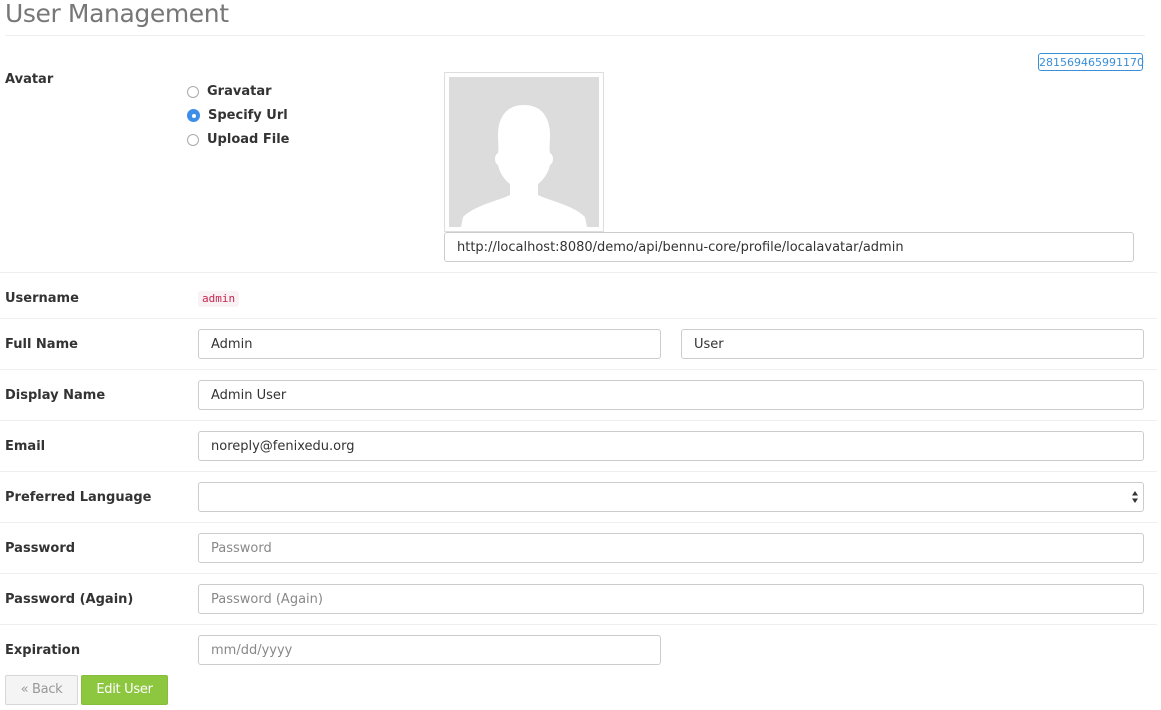  What do you see at coordinates (25, 446) in the screenshot?
I see `email-label: Email` at bounding box center [25, 446].